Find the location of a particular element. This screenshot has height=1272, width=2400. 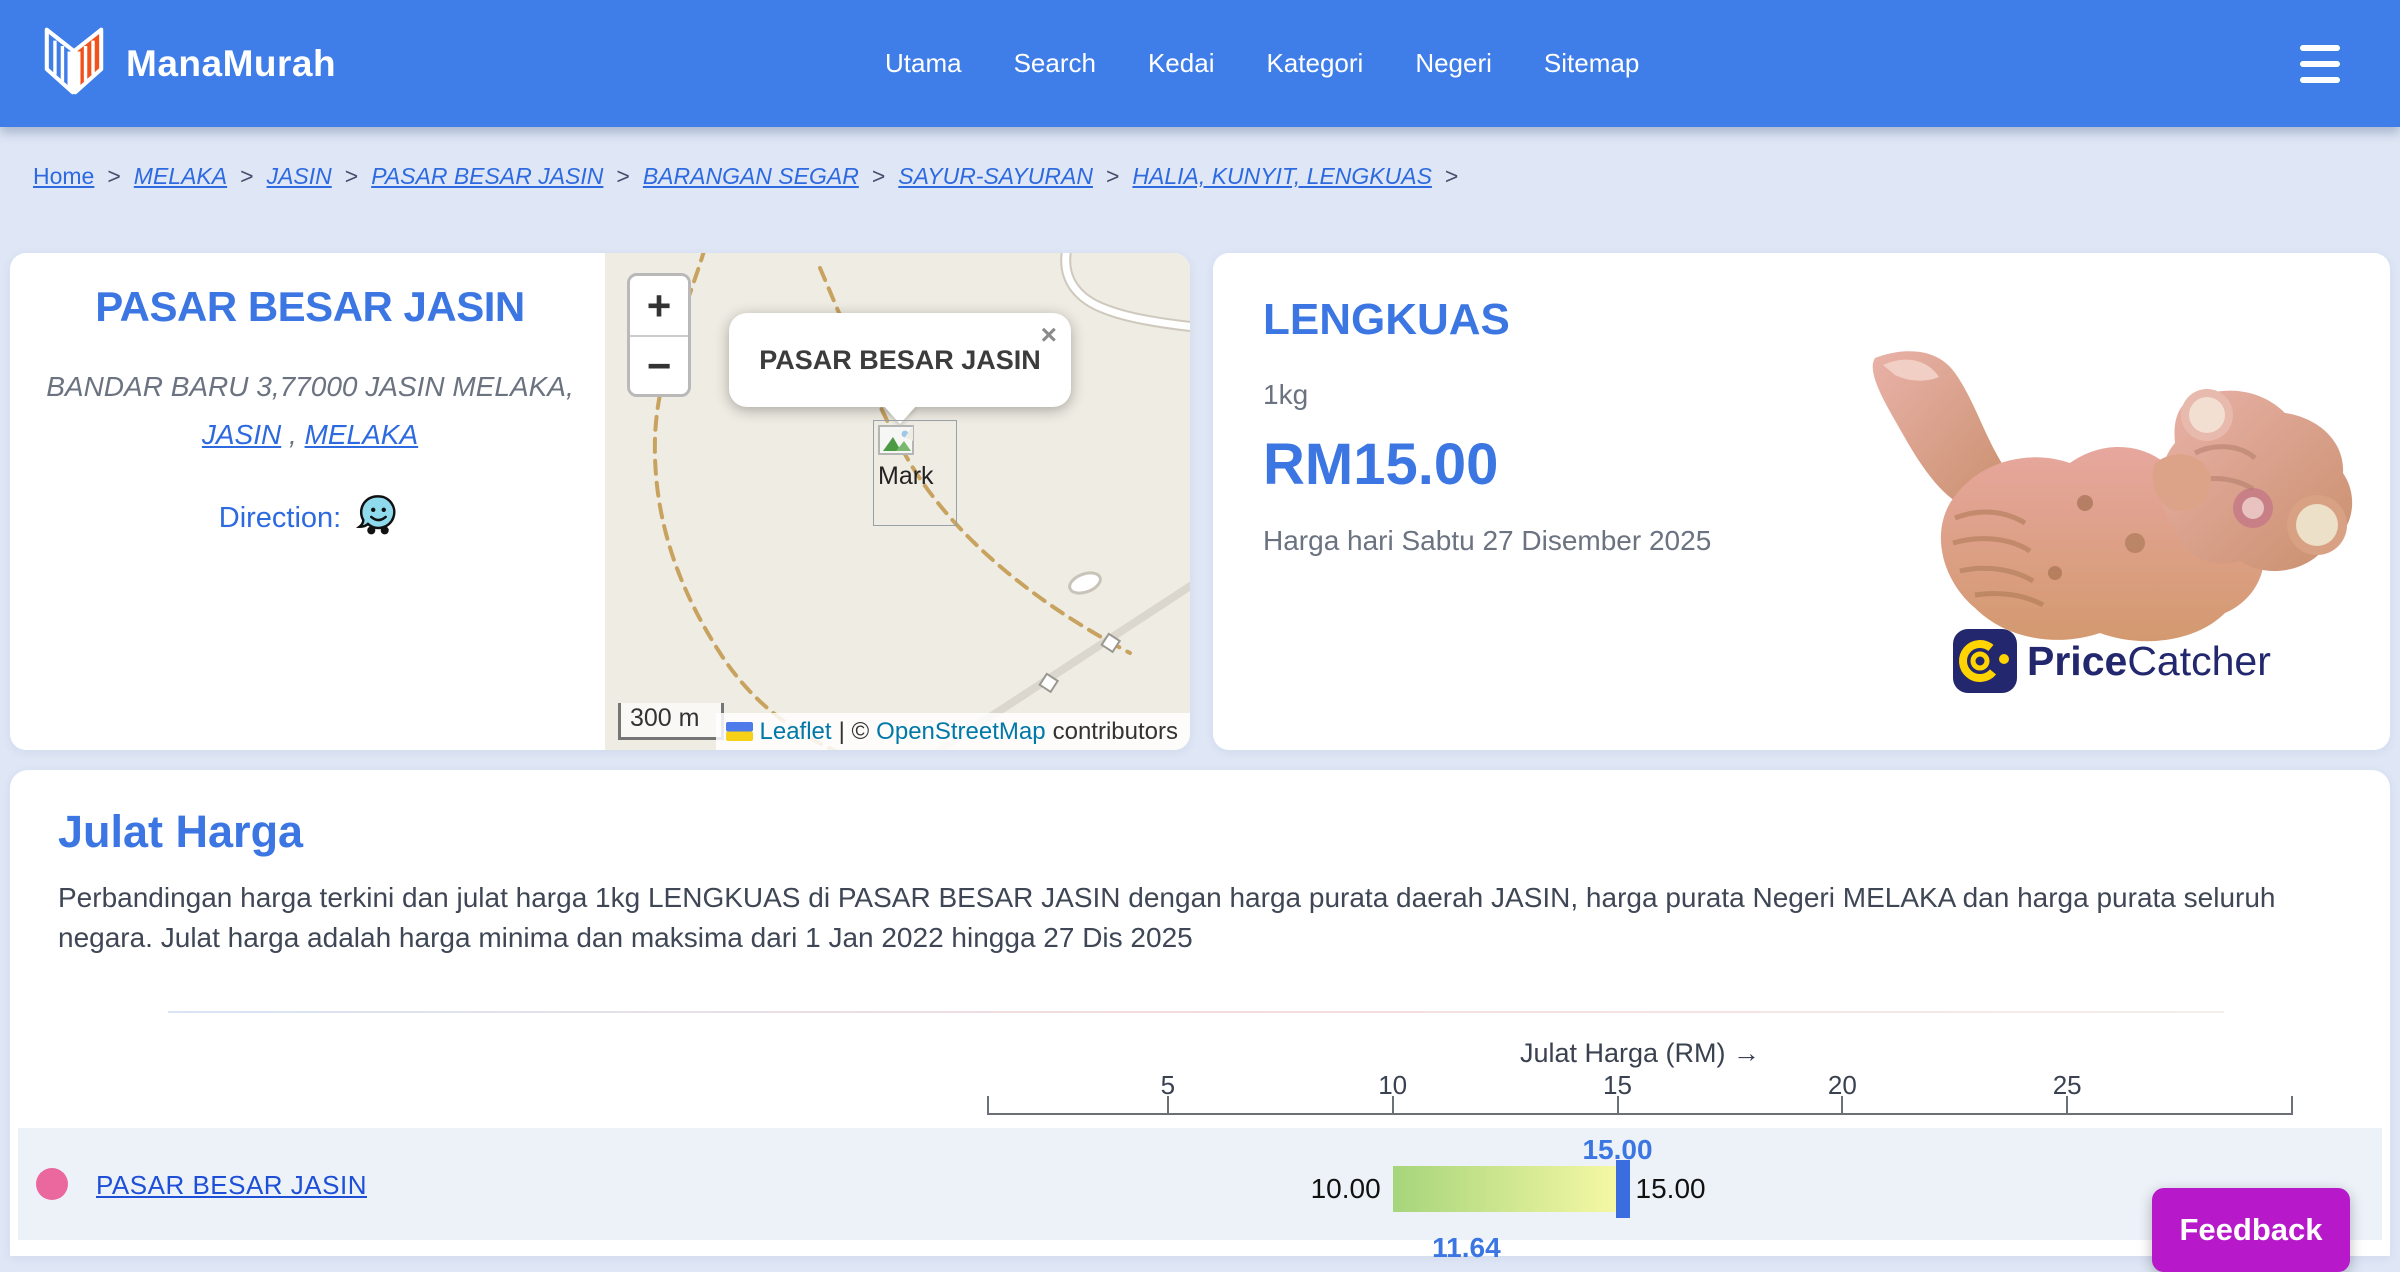

nav-search: Search is located at coordinates (1055, 63).